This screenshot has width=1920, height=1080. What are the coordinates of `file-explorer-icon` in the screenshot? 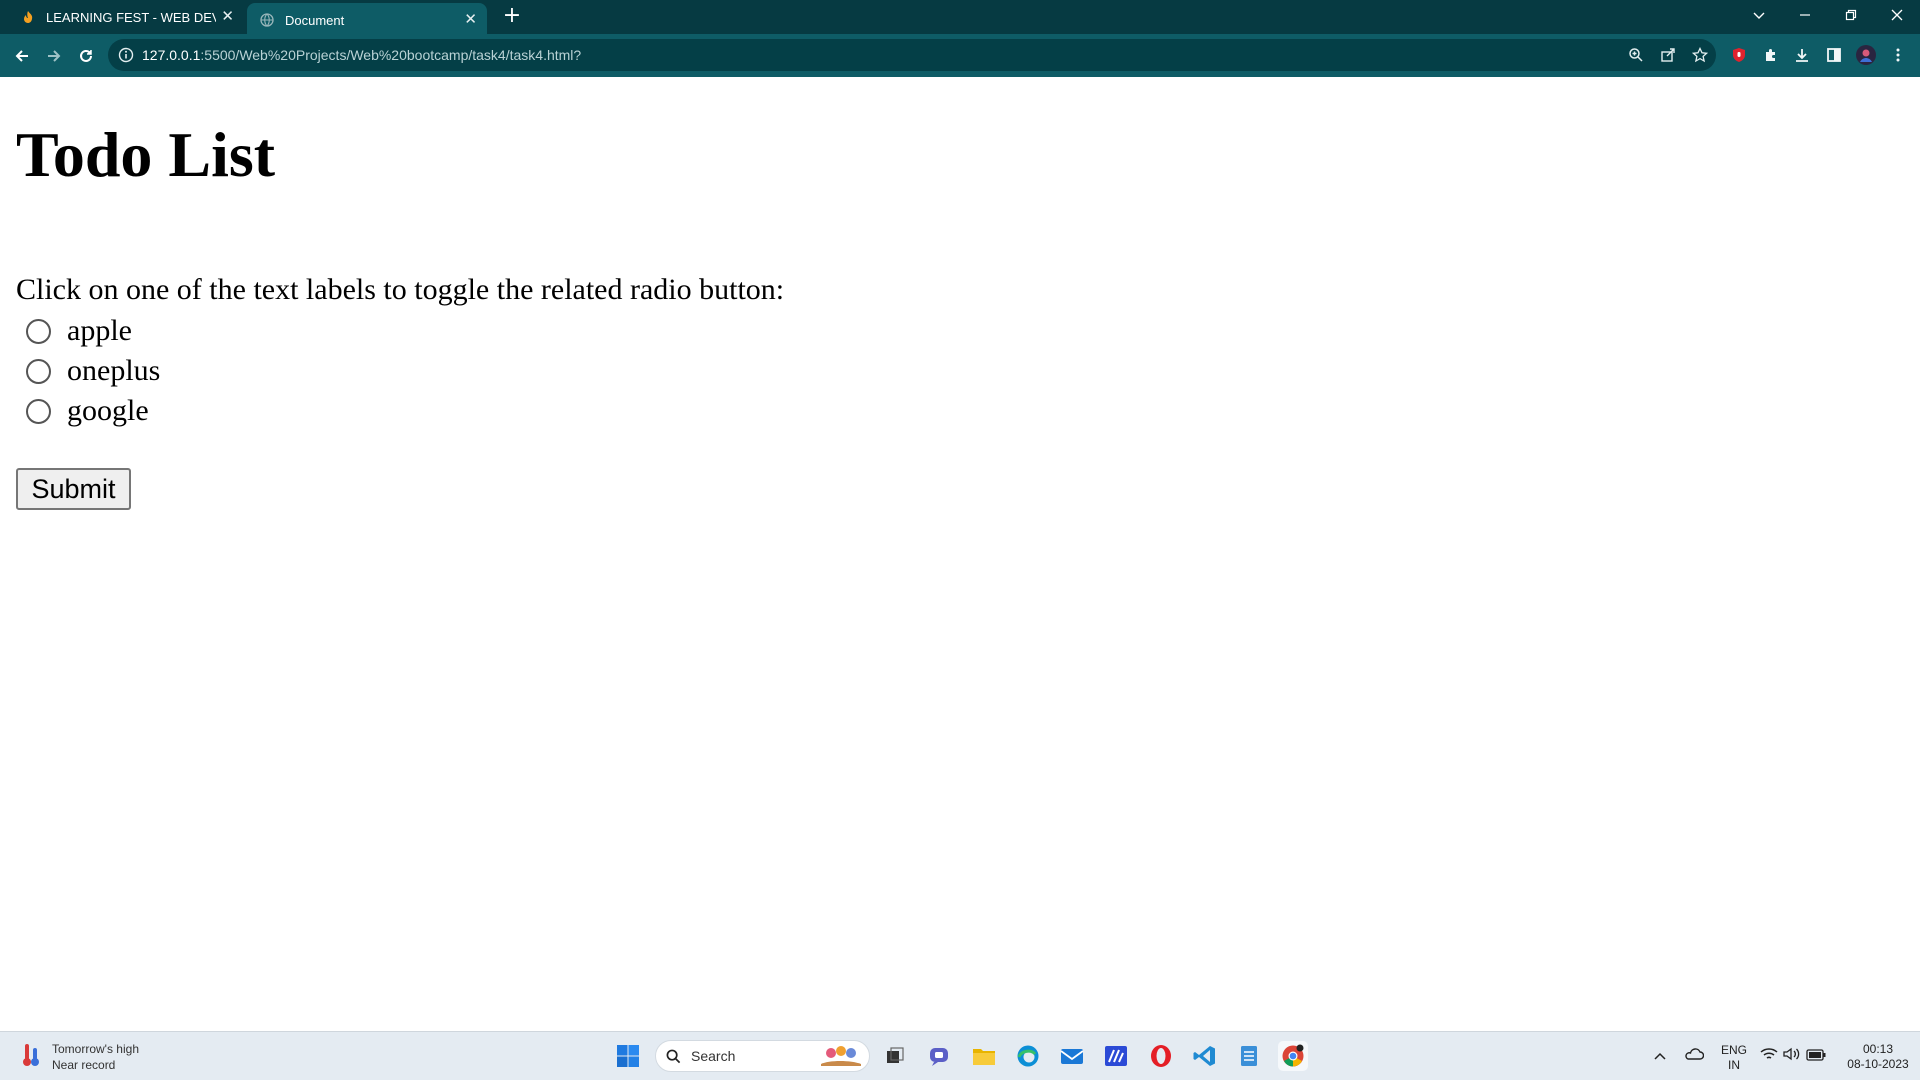 It's located at (984, 1056).